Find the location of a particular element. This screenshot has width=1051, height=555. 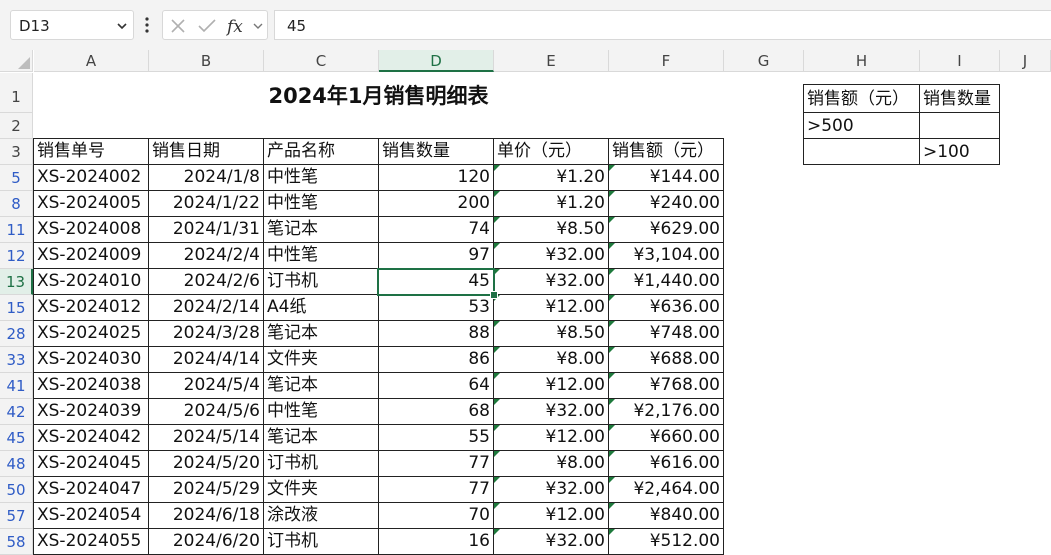

column-header-j: J is located at coordinates (1025, 61).